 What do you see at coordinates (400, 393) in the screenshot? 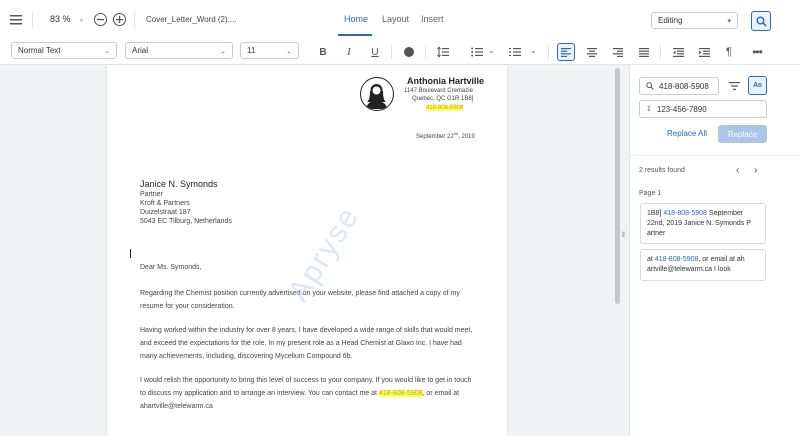
I see `body-phone-highlight: 418-808-5908` at bounding box center [400, 393].